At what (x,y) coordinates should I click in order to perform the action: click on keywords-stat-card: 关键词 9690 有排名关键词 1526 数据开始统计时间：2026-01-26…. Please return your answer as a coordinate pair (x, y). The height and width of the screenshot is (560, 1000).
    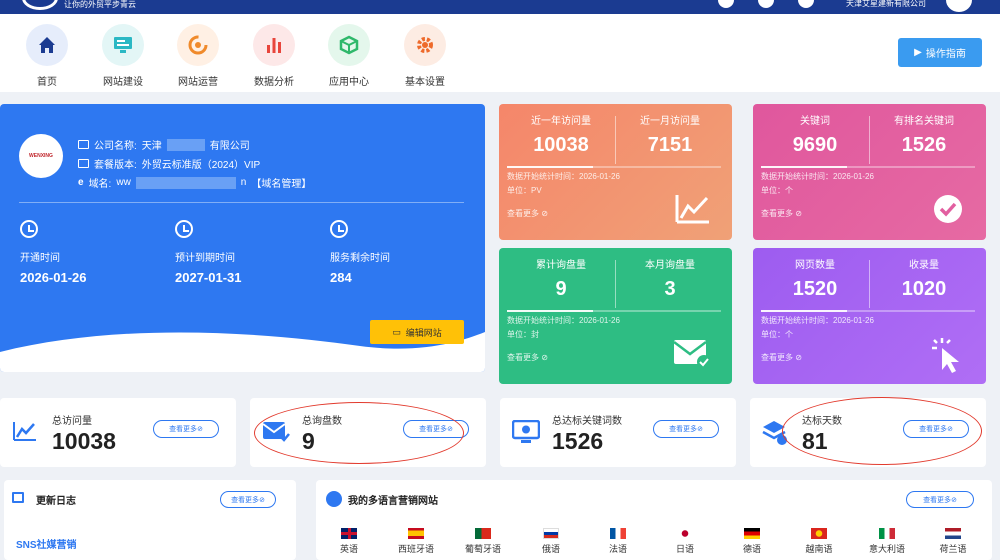
    Looking at the image, I should click on (869, 172).